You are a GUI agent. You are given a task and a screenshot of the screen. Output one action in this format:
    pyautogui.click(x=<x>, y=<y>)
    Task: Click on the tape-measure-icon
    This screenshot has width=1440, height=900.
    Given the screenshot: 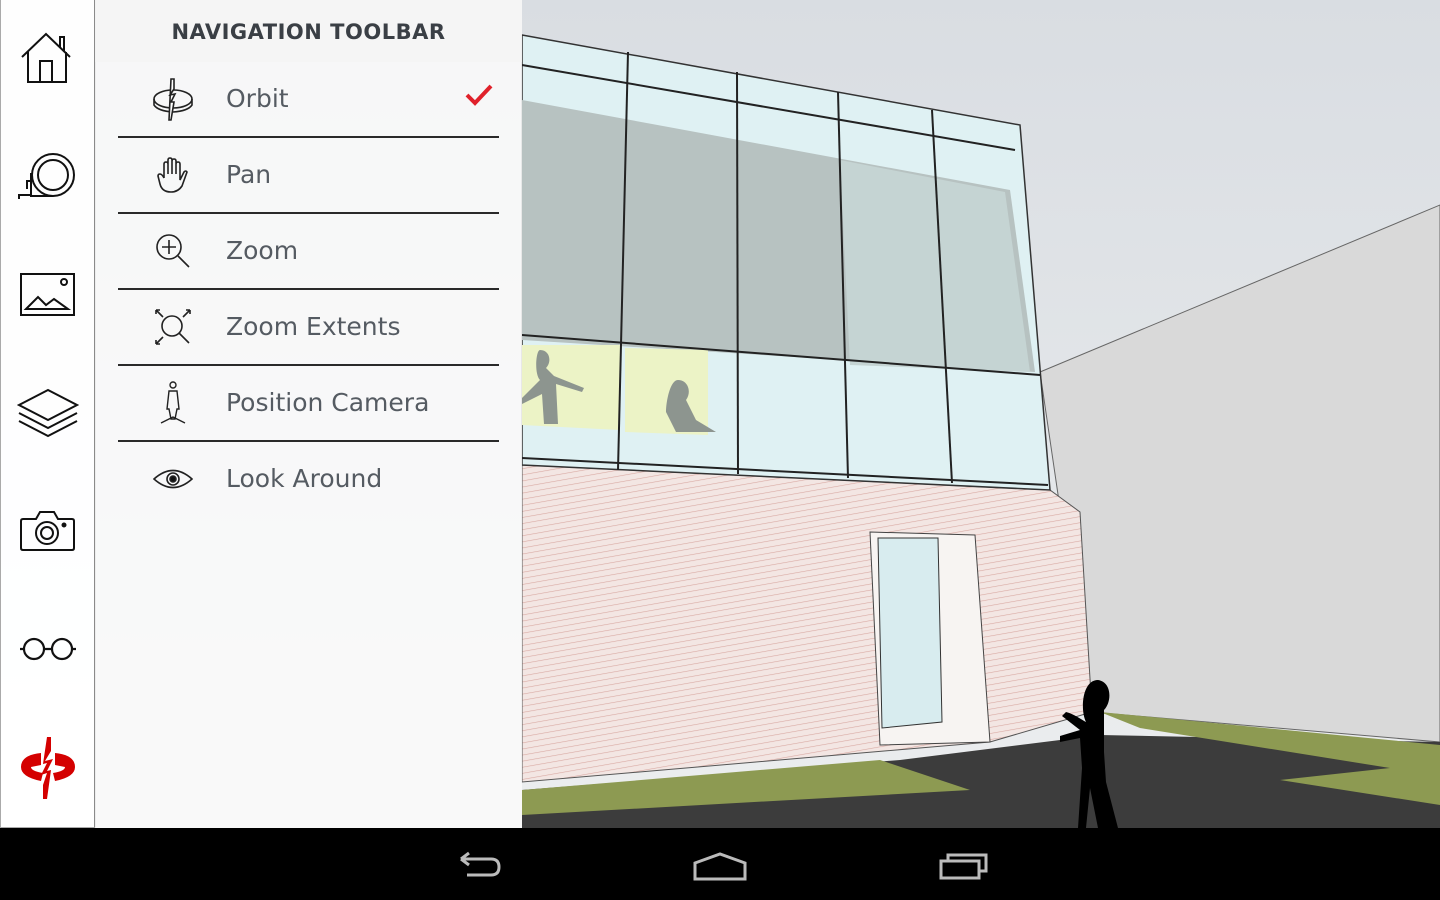 What is the action you would take?
    pyautogui.click(x=46, y=176)
    